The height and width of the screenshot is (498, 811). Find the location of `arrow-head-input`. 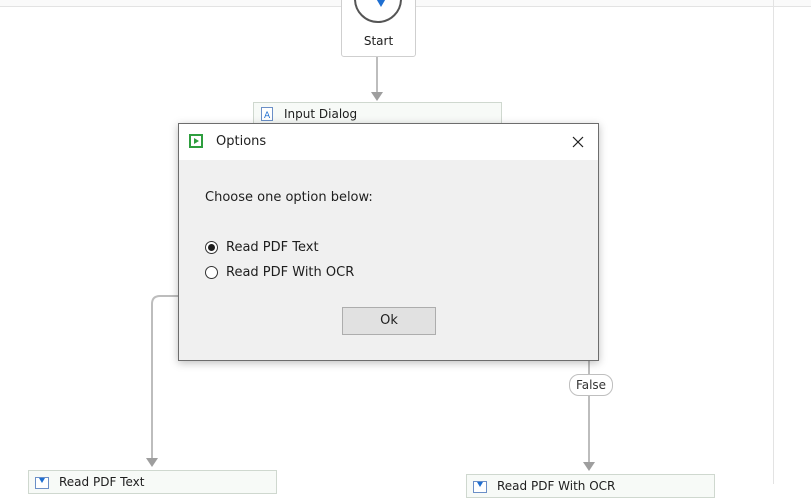

arrow-head-input is located at coordinates (377, 96).